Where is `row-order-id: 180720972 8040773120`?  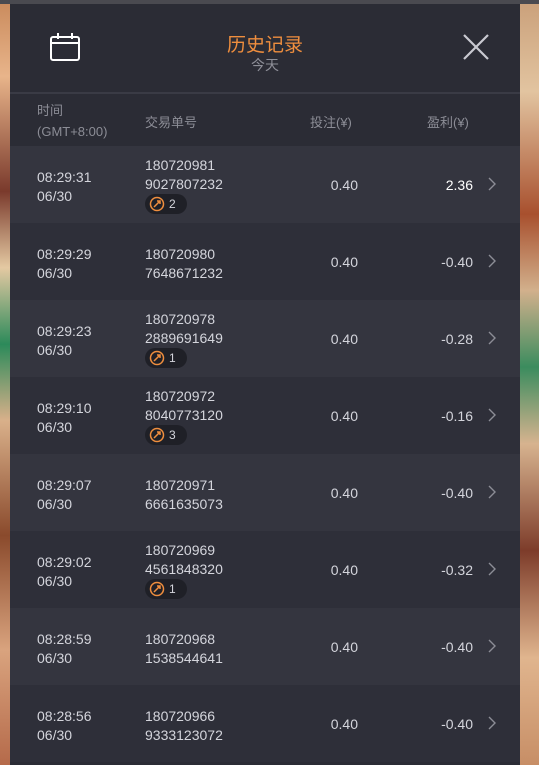
row-order-id: 180720972 8040773120 is located at coordinates (184, 406).